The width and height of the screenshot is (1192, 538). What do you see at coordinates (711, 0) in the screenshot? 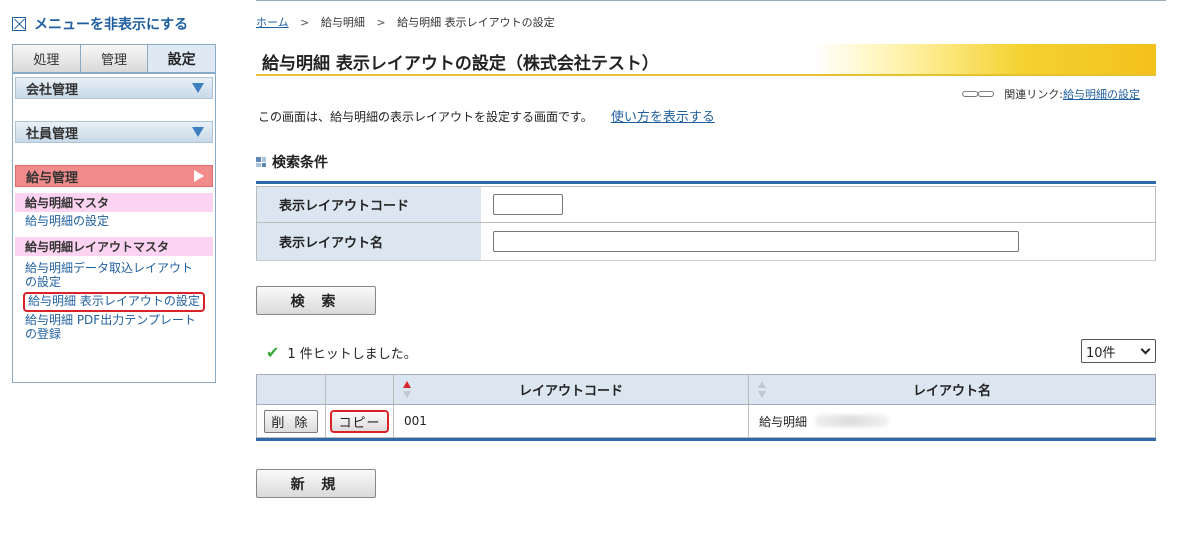
I see `top-divider` at bounding box center [711, 0].